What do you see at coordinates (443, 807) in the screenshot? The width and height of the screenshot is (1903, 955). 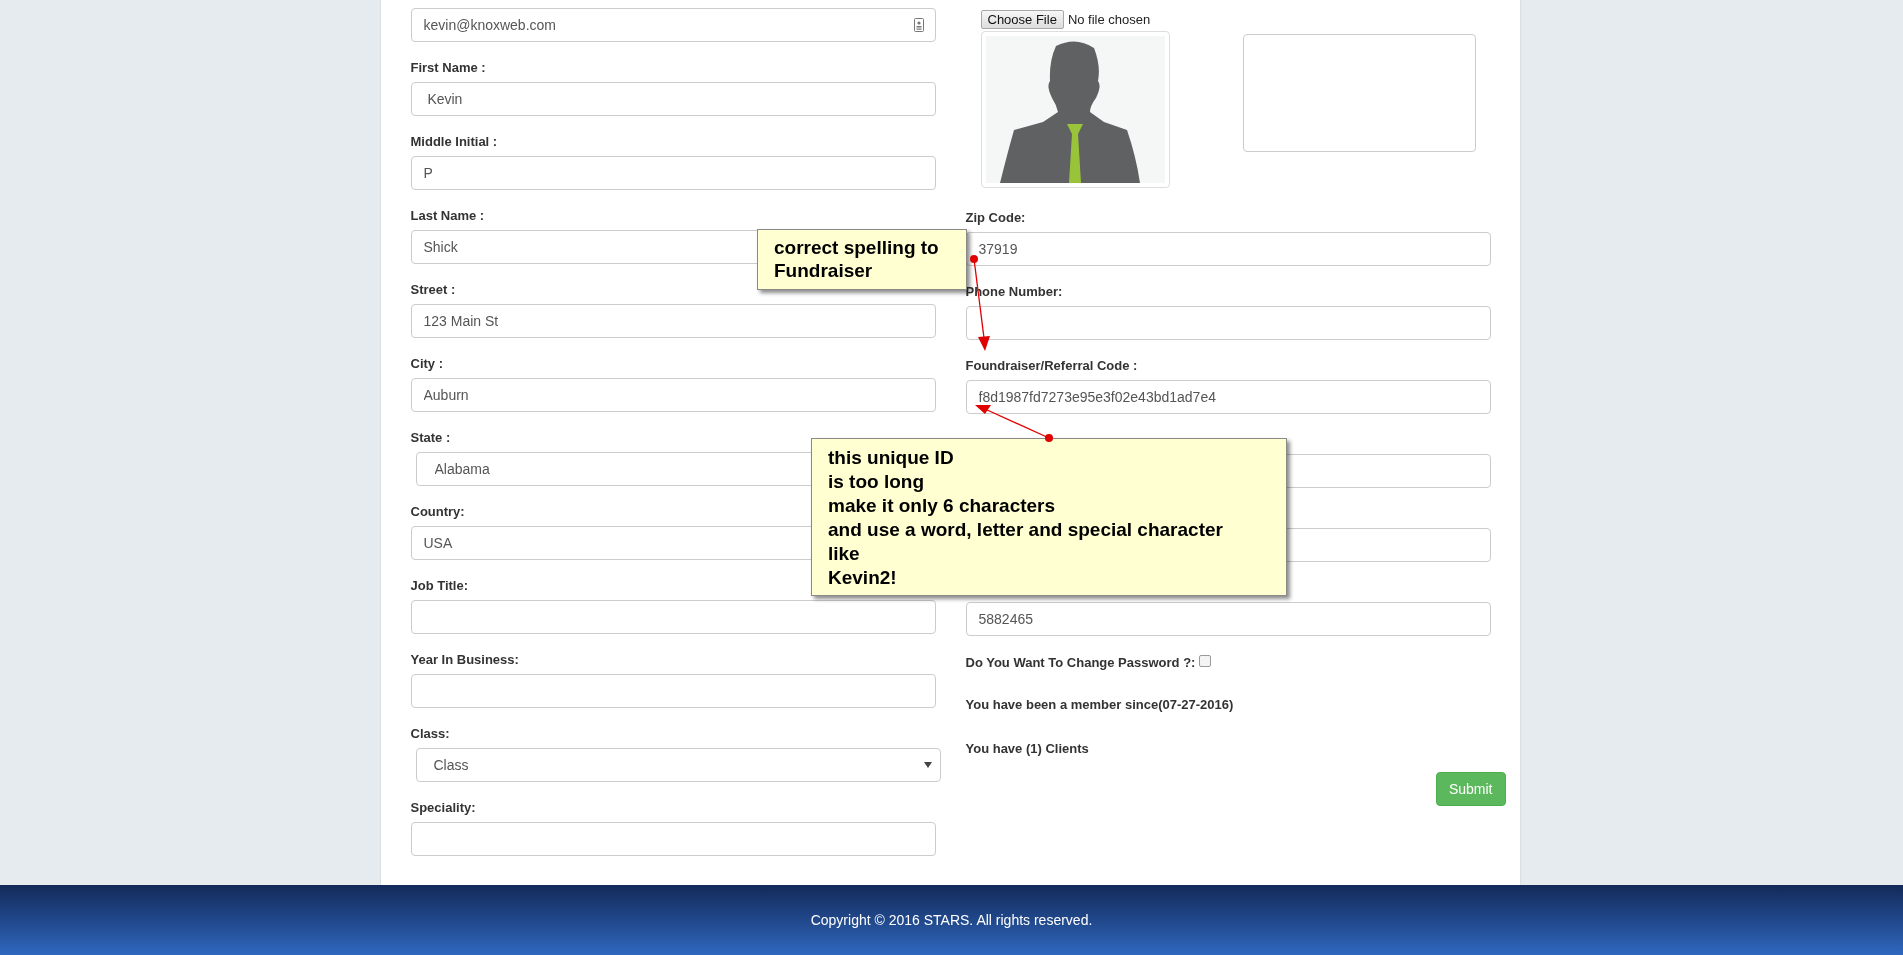 I see `field-label: Speciality:` at bounding box center [443, 807].